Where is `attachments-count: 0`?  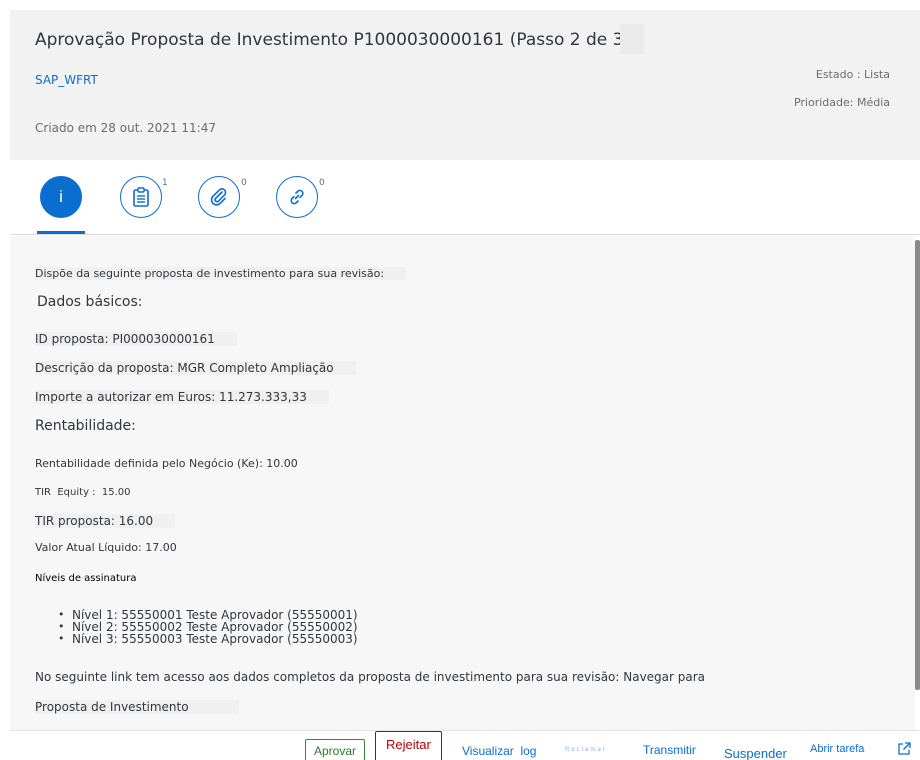
attachments-count: 0 is located at coordinates (244, 183).